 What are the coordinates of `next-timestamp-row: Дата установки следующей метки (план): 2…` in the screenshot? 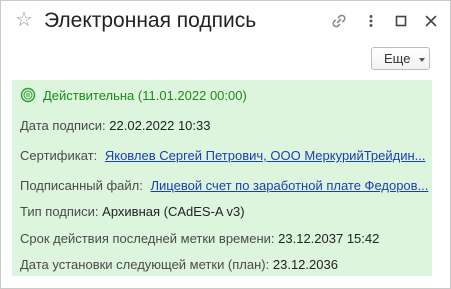 It's located at (179, 264).